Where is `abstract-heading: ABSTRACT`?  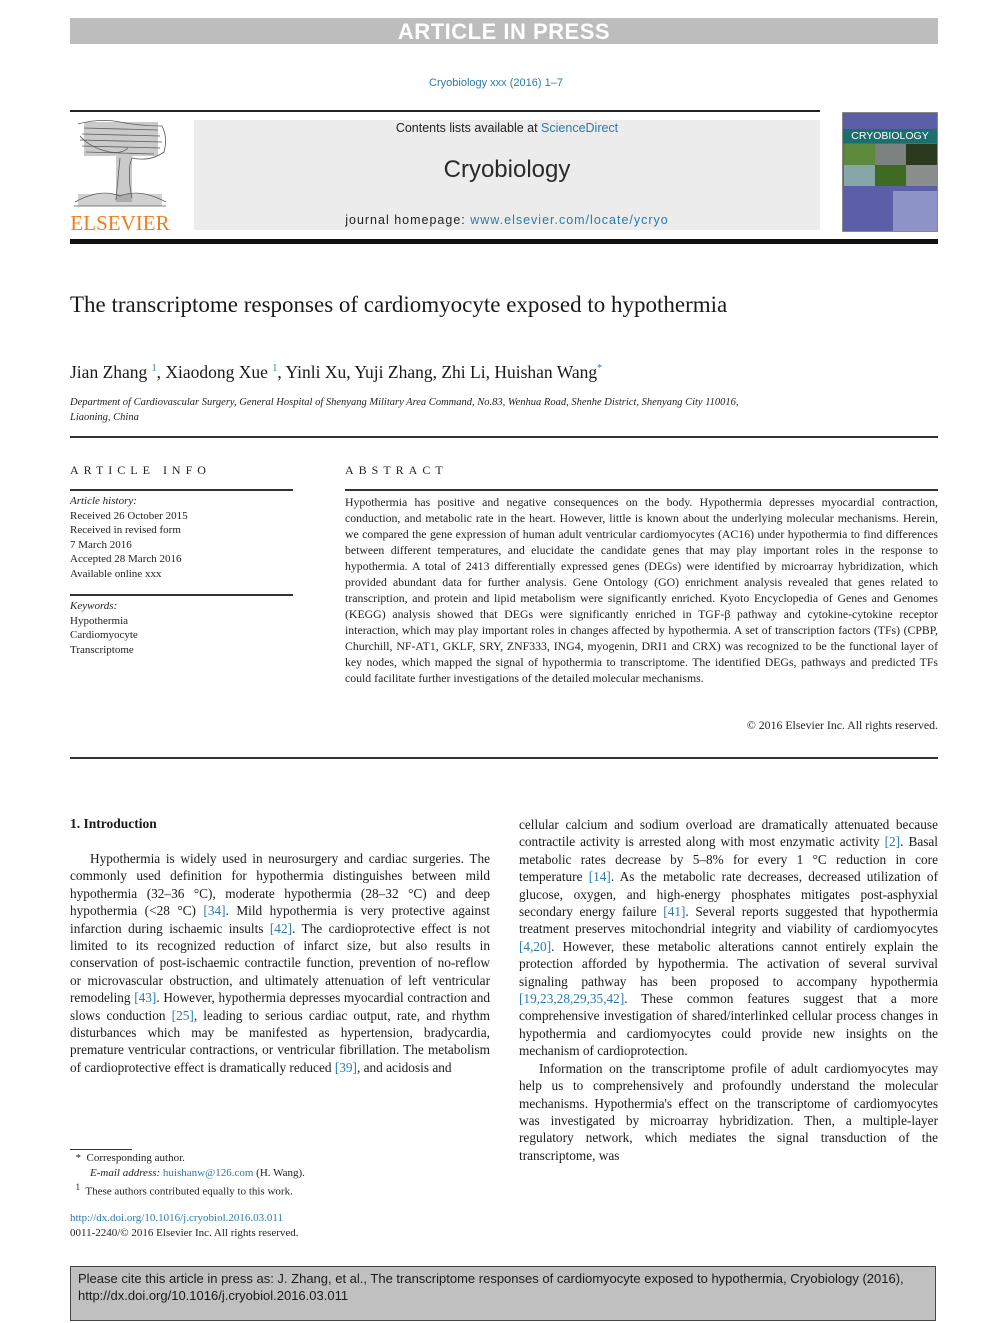
abstract-heading: ABSTRACT is located at coordinates (396, 470).